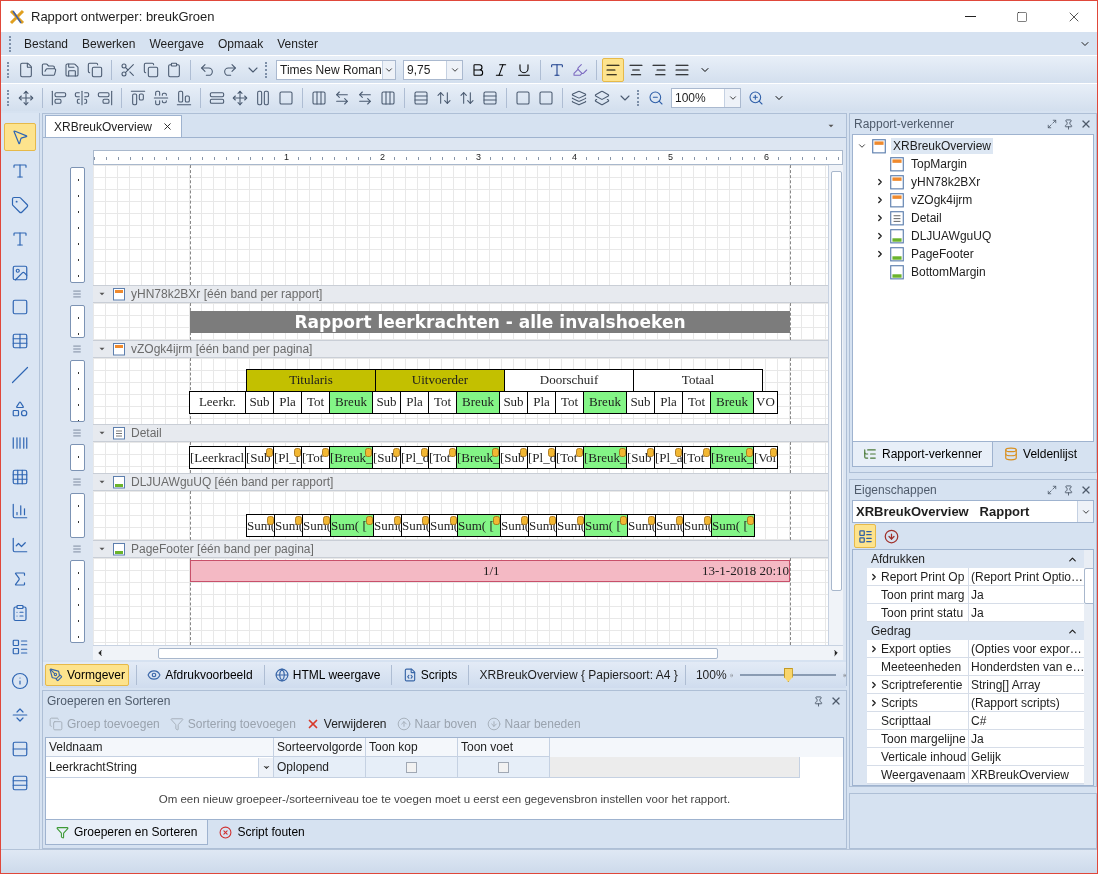  What do you see at coordinates (918, 720) in the screenshot?
I see `property-name: Scripttaal` at bounding box center [918, 720].